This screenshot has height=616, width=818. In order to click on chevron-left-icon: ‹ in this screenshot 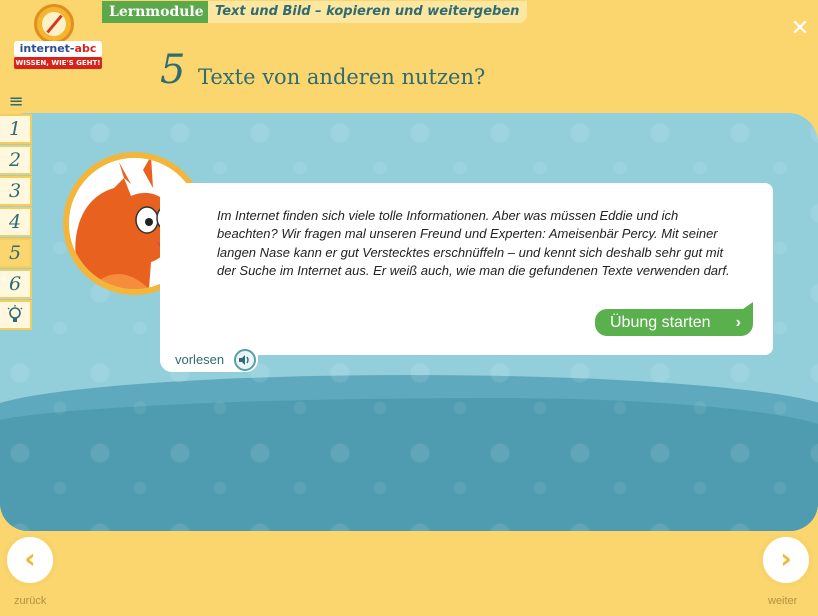, I will do `click(30, 558)`.